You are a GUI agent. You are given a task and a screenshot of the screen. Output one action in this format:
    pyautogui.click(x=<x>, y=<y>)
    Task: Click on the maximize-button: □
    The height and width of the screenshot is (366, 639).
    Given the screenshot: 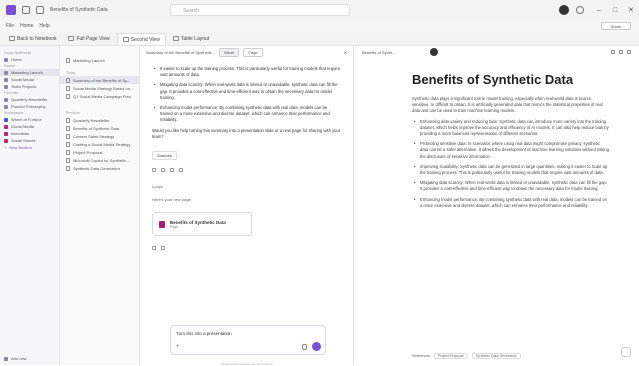 What is the action you would take?
    pyautogui.click(x=615, y=10)
    